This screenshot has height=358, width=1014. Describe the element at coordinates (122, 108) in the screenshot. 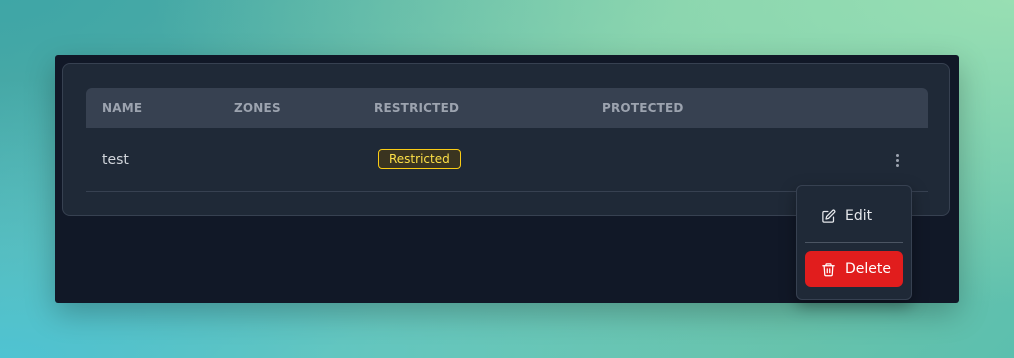

I see `column-header-name: NAME` at that location.